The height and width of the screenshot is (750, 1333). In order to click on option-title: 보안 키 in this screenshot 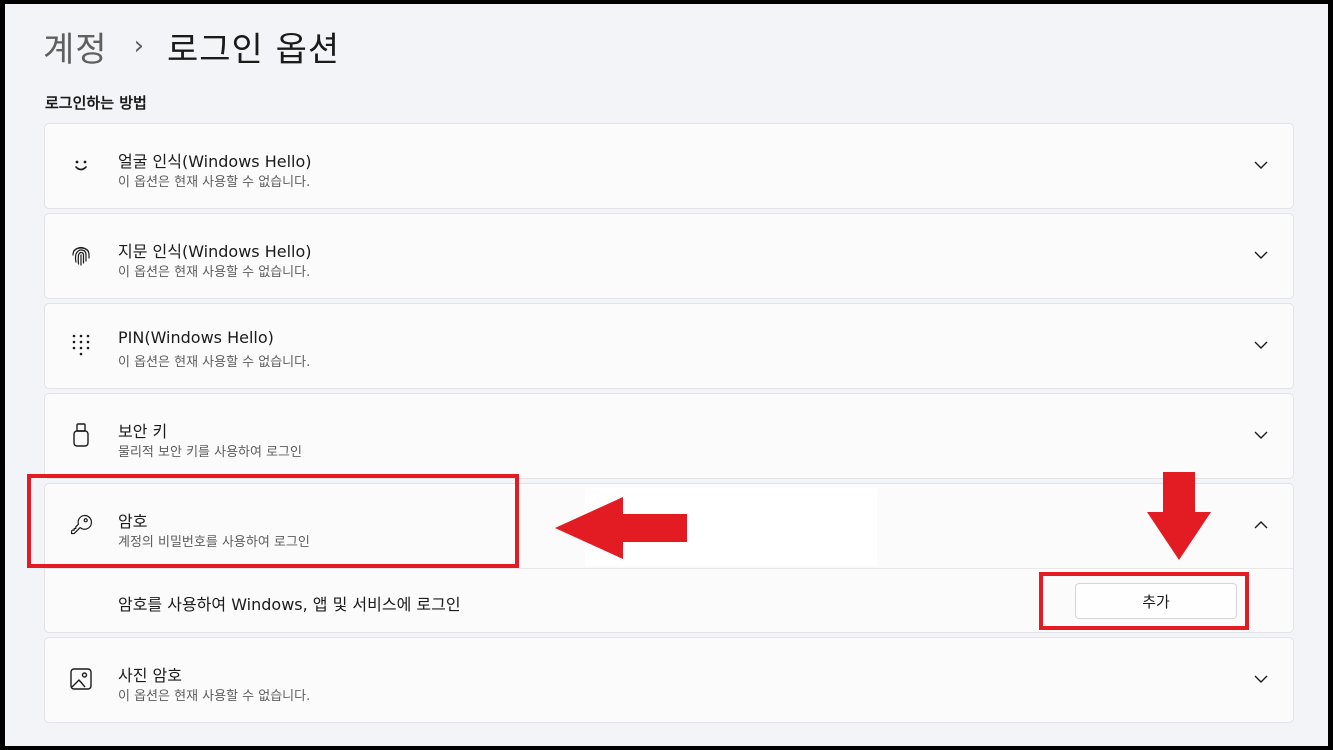, I will do `click(143, 431)`.